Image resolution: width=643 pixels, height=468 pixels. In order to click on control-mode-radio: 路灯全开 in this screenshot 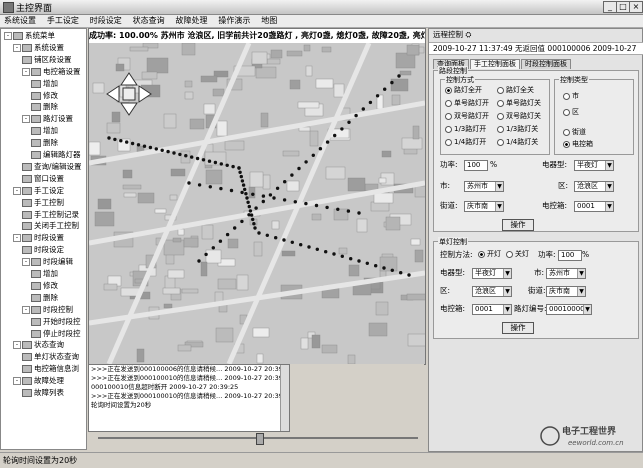, I will do `click(463, 90)`.